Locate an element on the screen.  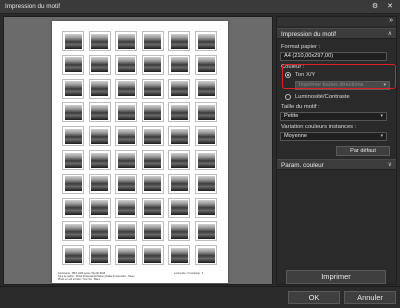
gear-icon: ⚙ is located at coordinates (375, 6).